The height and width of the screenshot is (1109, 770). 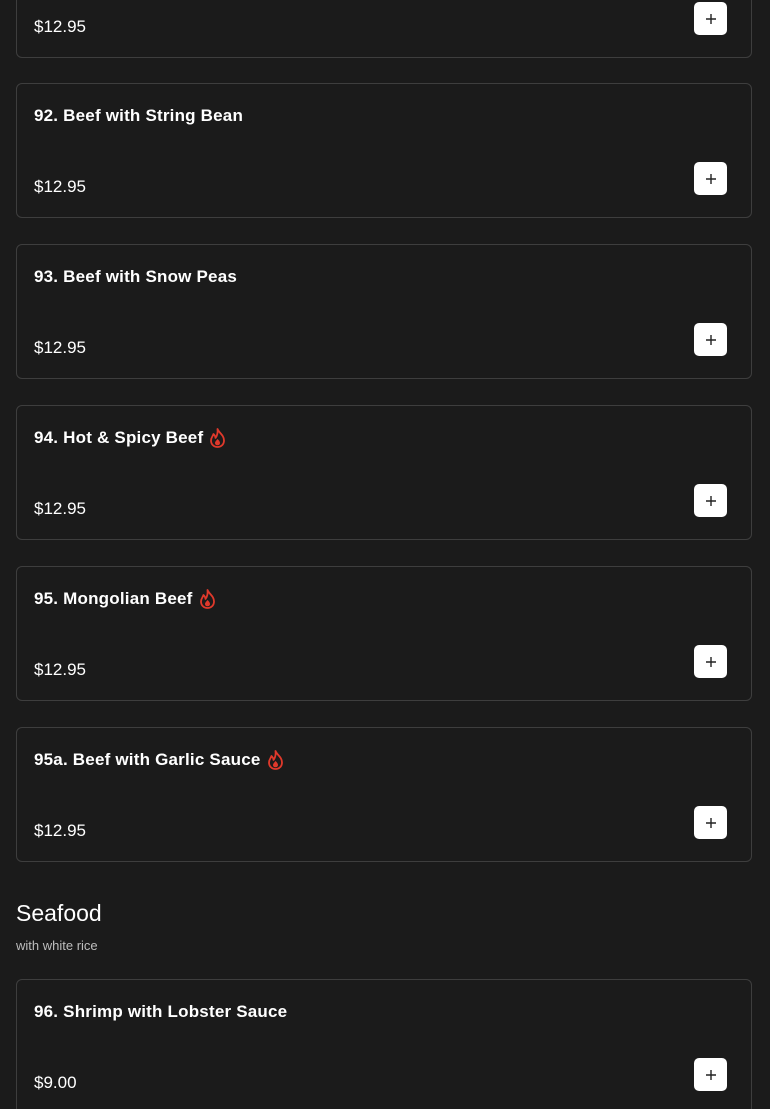 I want to click on menu-item-card: 93. Beef with Snow Peas $12.95, so click(x=384, y=311).